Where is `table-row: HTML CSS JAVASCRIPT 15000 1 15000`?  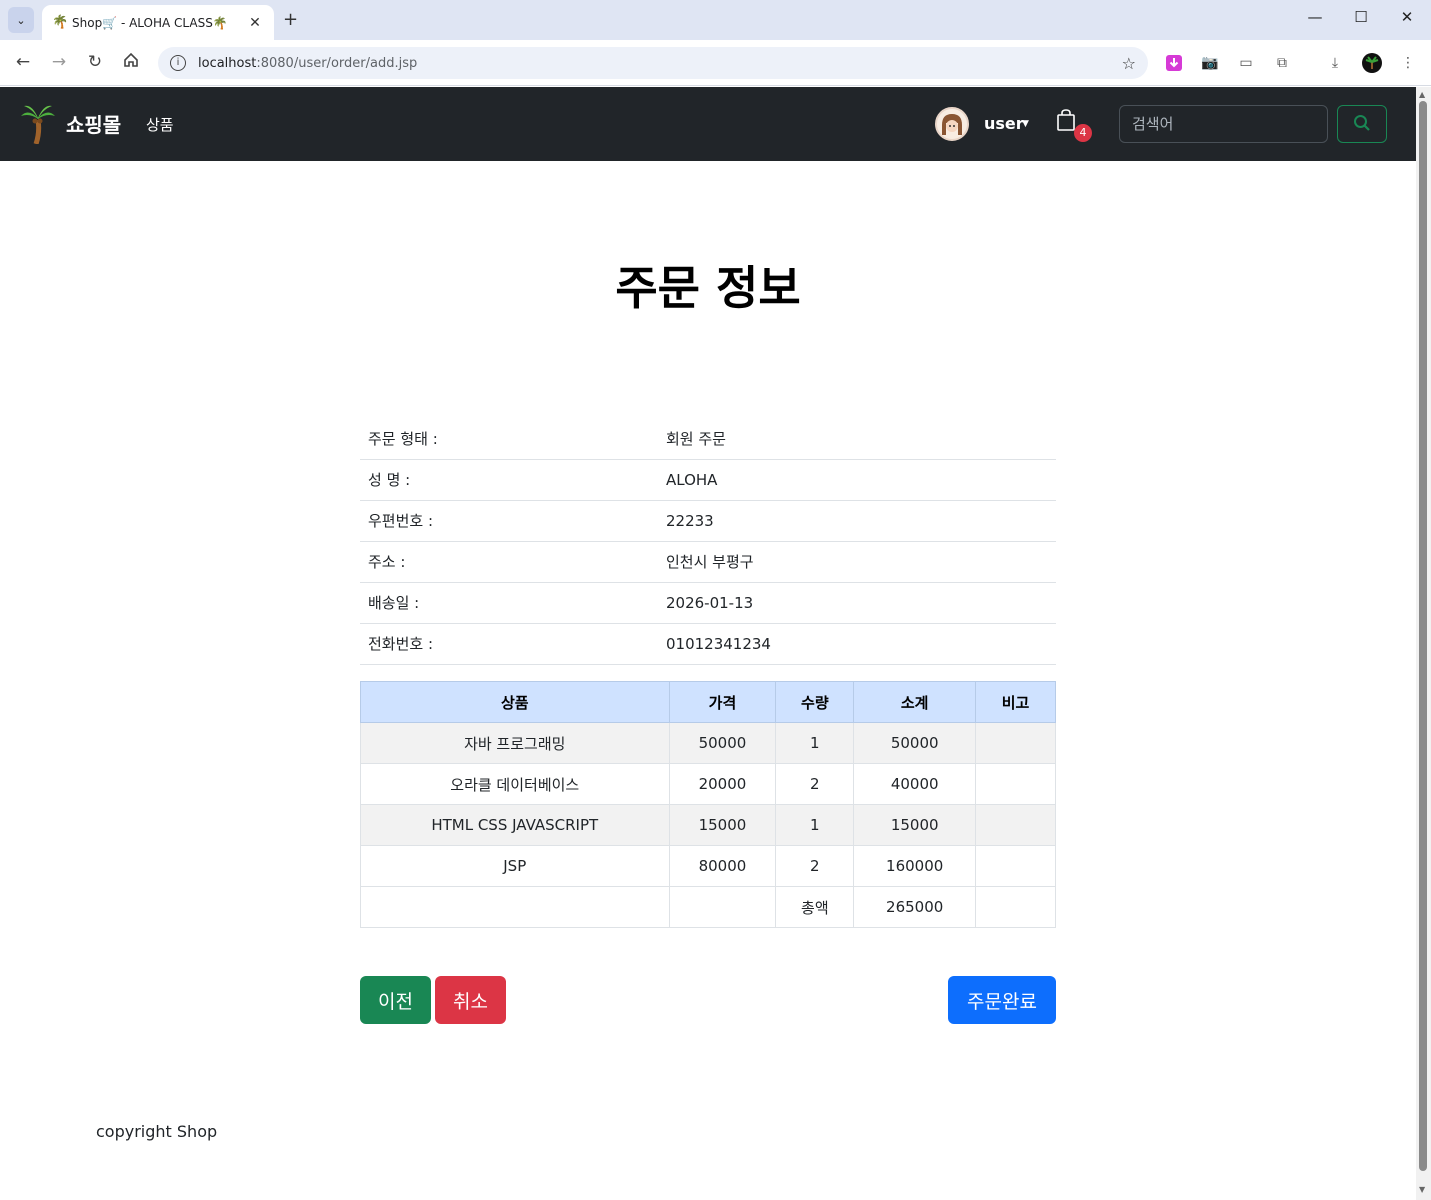 table-row: HTML CSS JAVASCRIPT 15000 1 15000 is located at coordinates (708, 825).